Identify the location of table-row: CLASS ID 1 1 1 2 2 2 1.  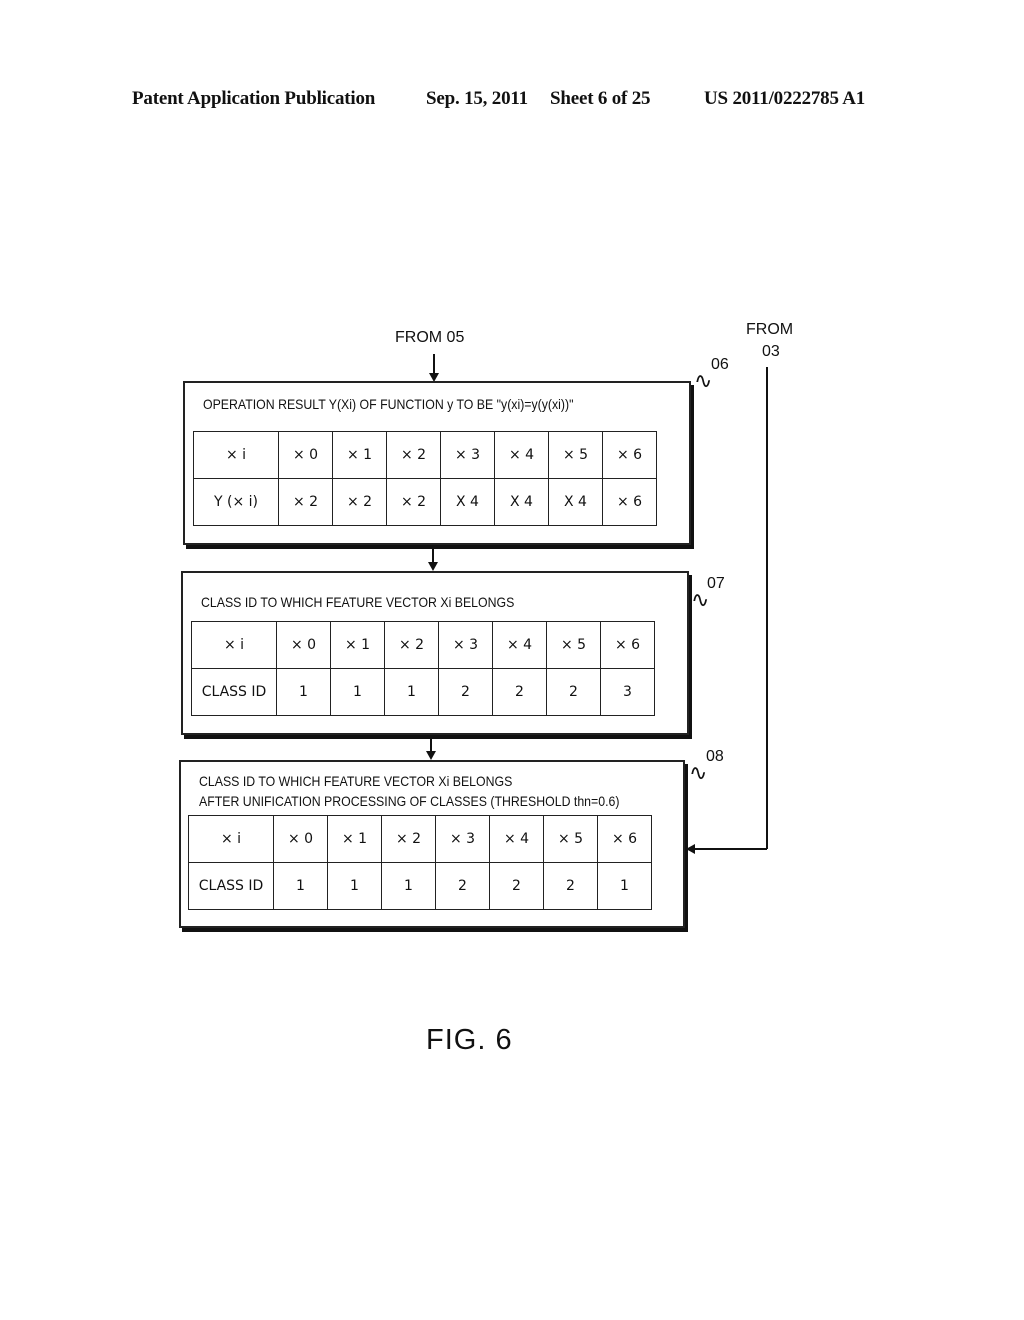
(420, 886).